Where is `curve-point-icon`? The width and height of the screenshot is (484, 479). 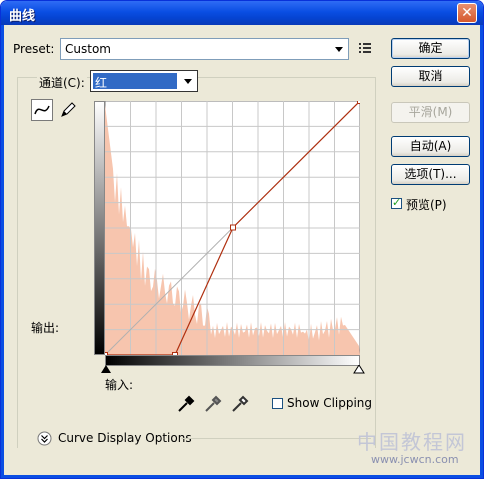
curve-point-icon is located at coordinates (42, 110).